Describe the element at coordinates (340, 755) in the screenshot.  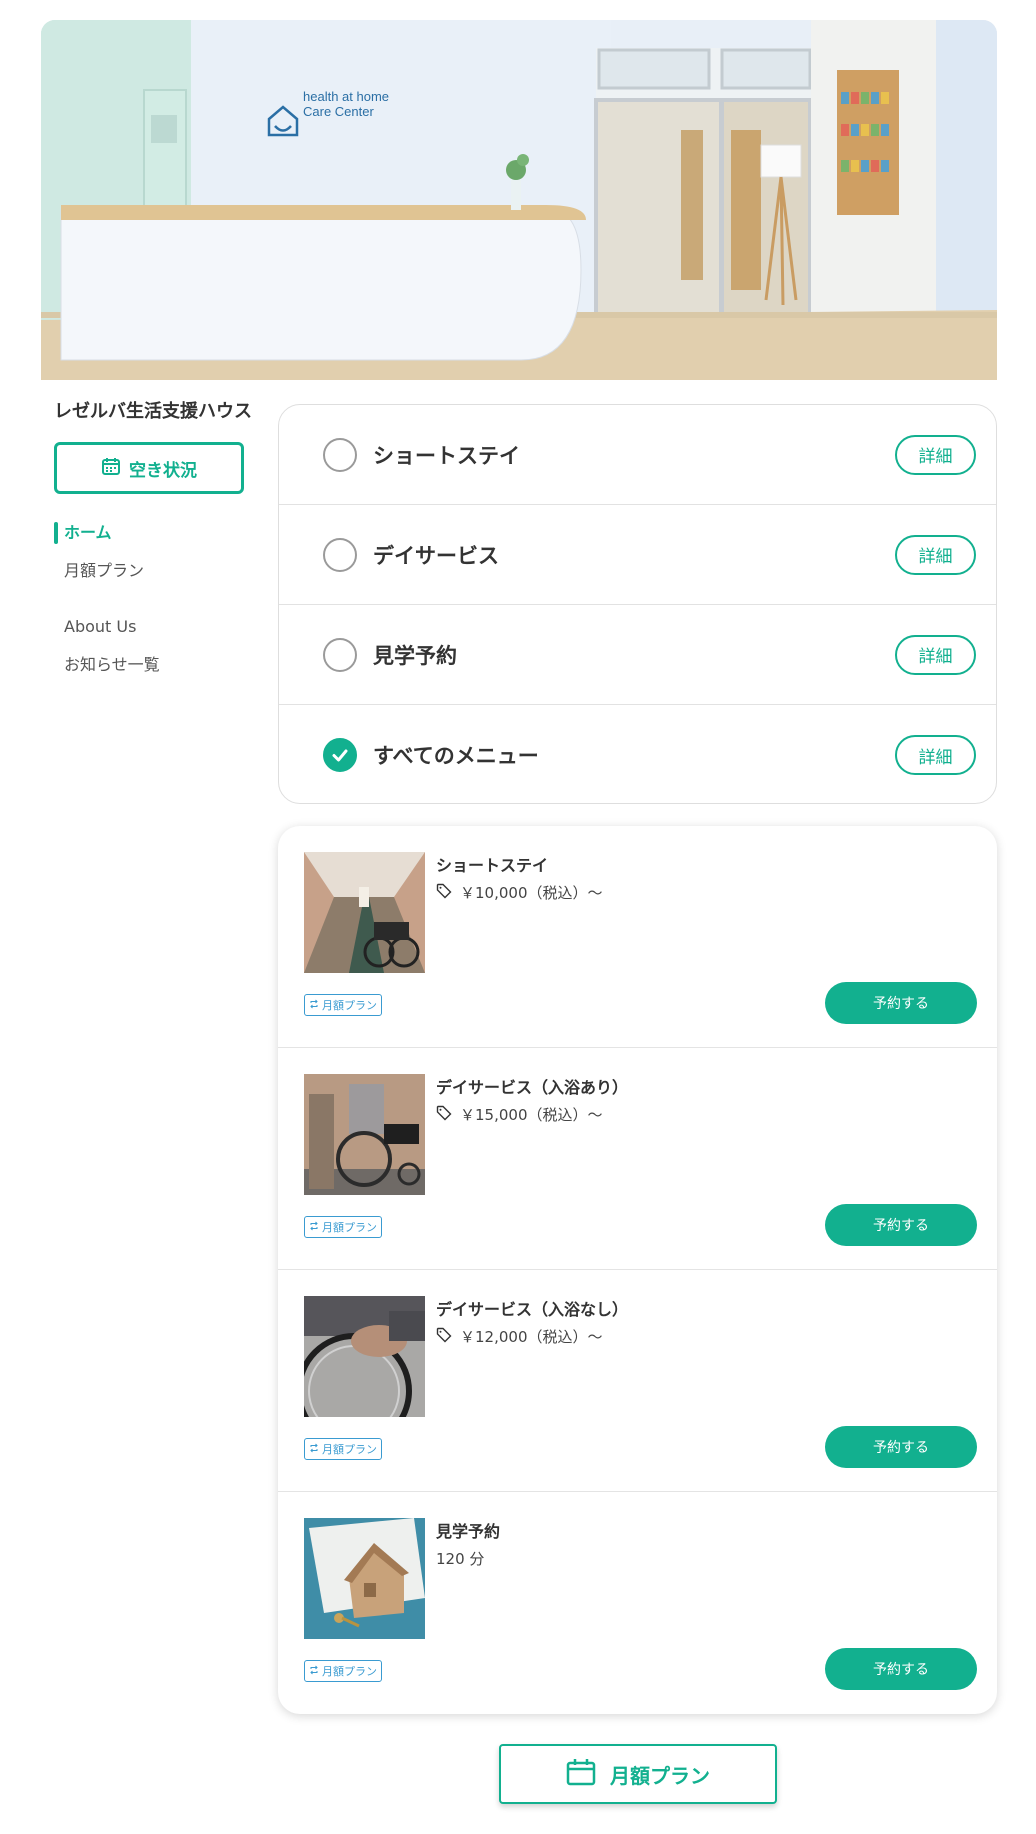
I see `radio-checked-icon` at that location.